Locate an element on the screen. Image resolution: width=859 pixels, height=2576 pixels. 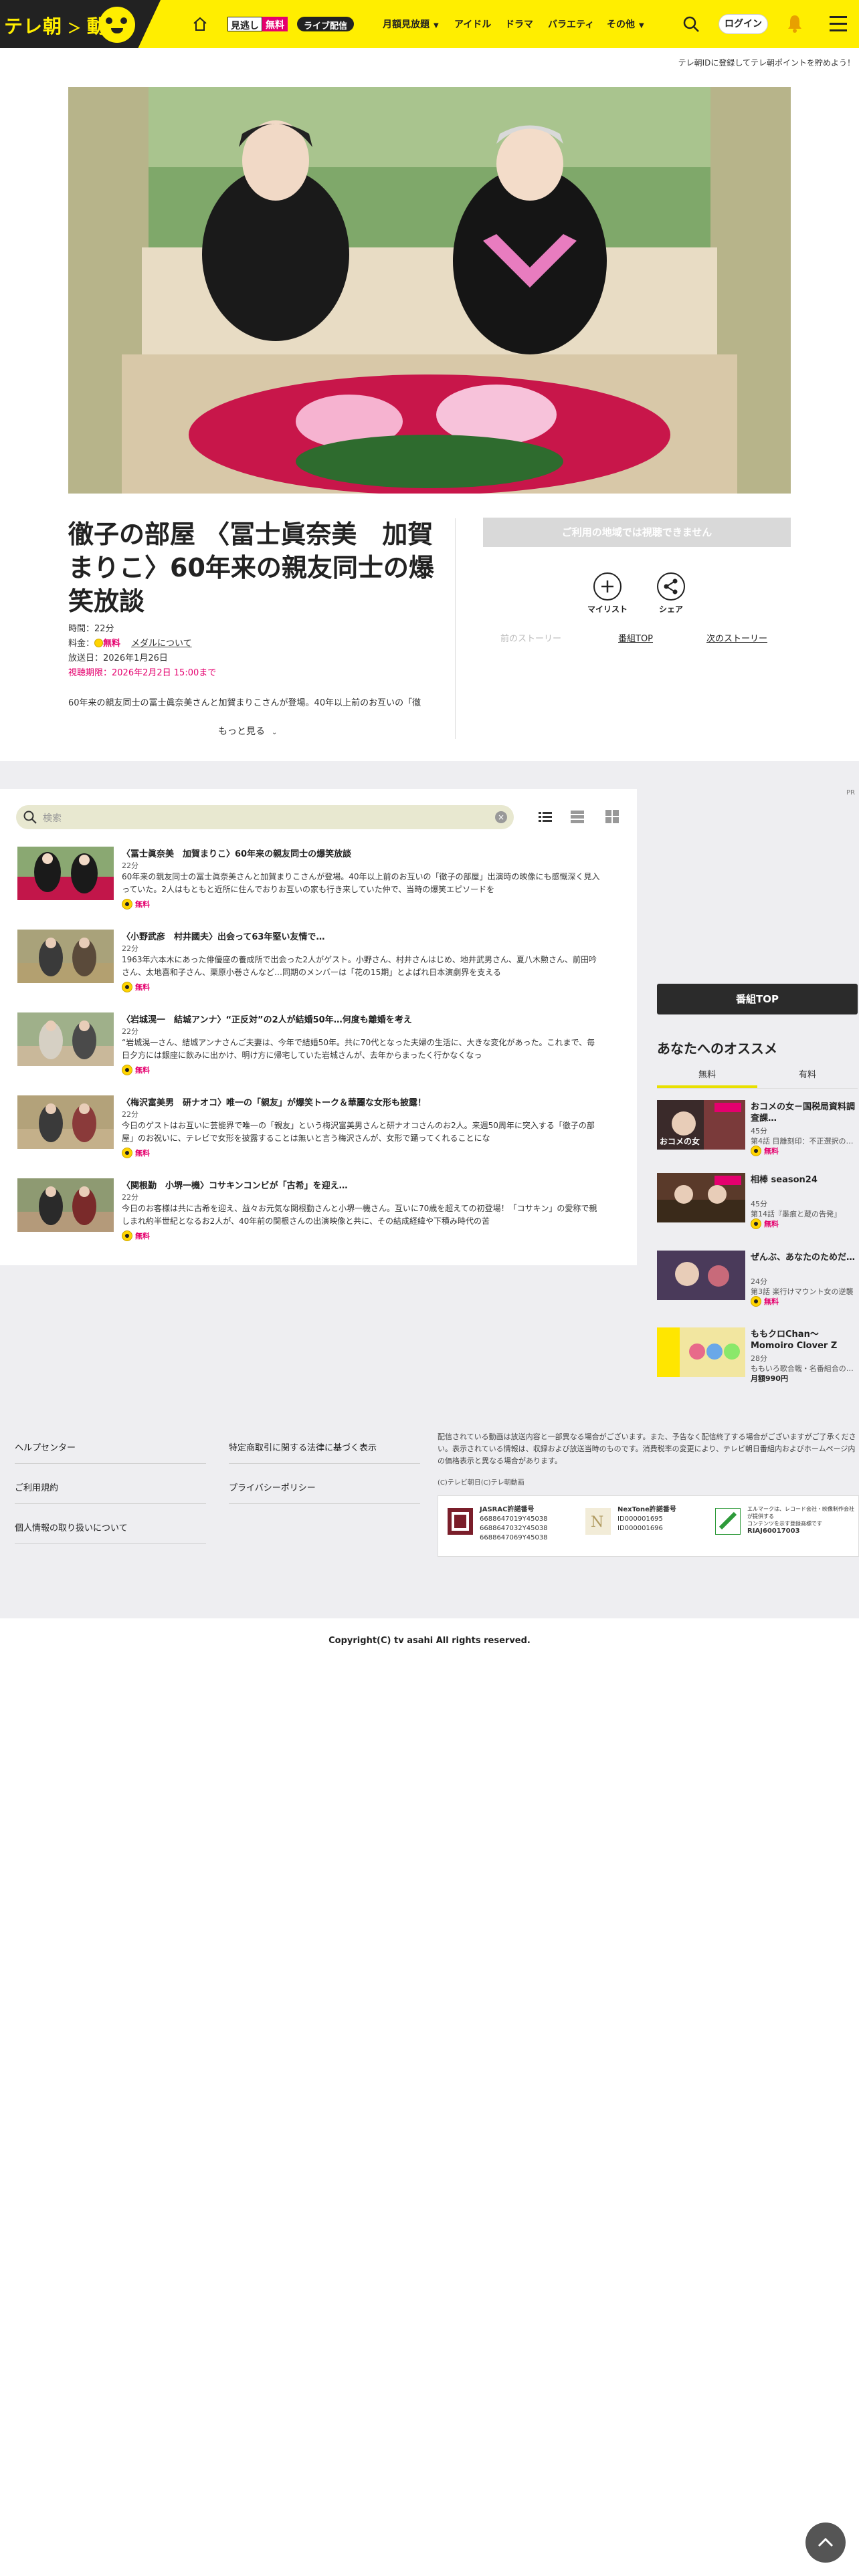
back-to-top-button is located at coordinates (826, 2543).